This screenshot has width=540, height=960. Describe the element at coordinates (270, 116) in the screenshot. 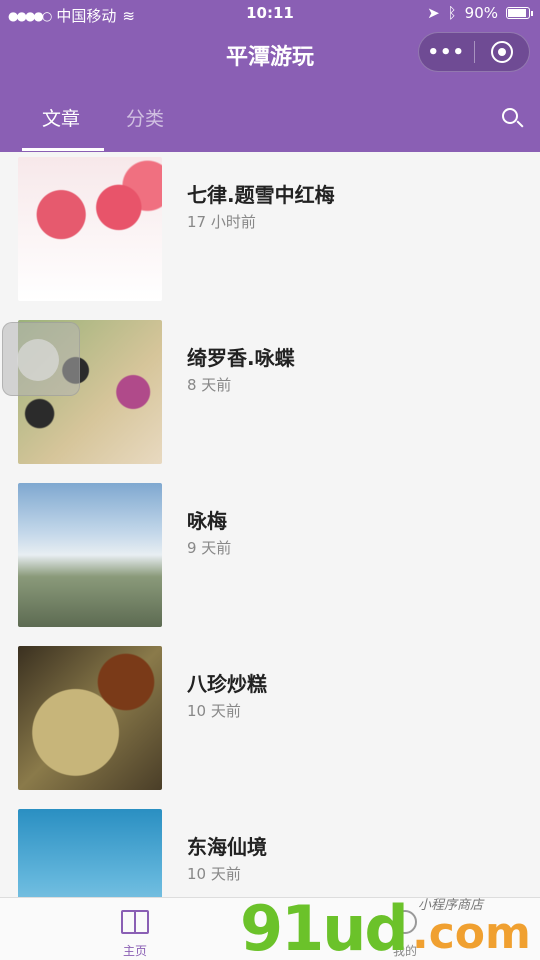

I see `tab-bar: 文章 分类` at that location.